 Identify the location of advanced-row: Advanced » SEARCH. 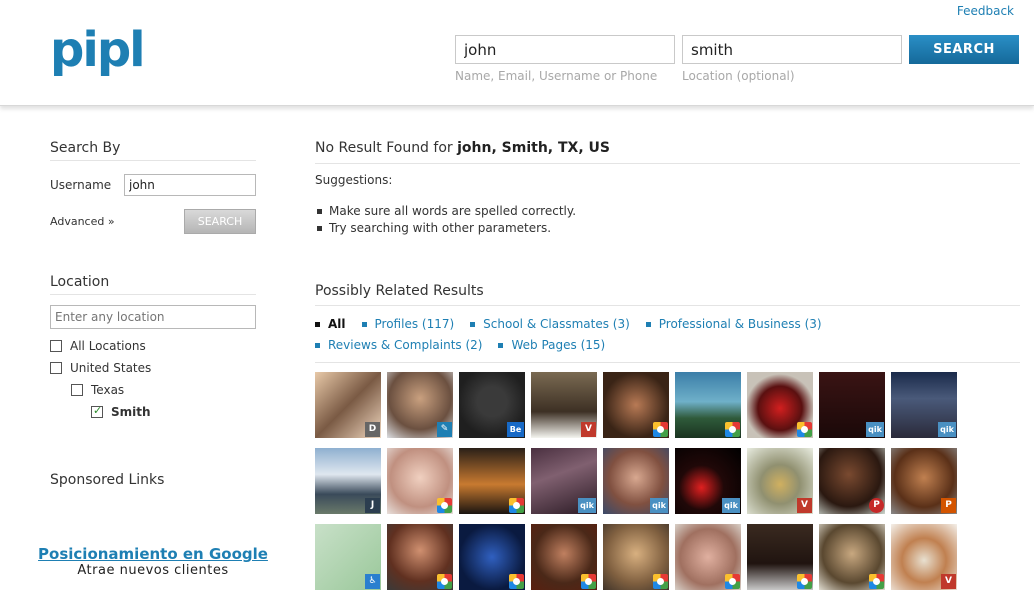
(153, 221).